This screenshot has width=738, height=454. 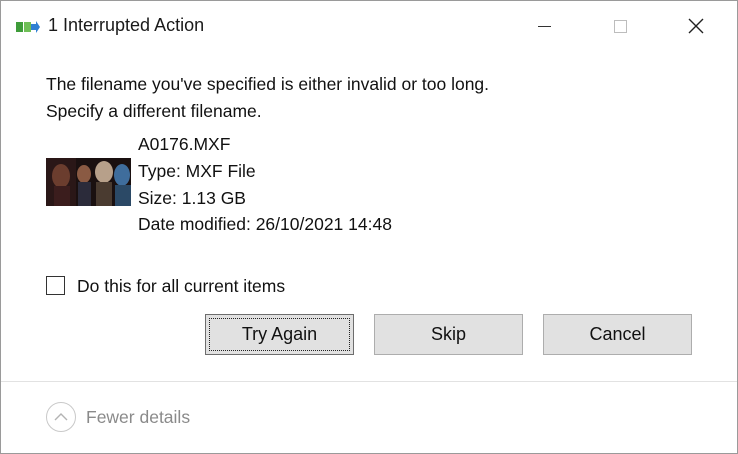 What do you see at coordinates (265, 224) in the screenshot?
I see `file-date-modified: Date modified: 26/10/2021 14:48` at bounding box center [265, 224].